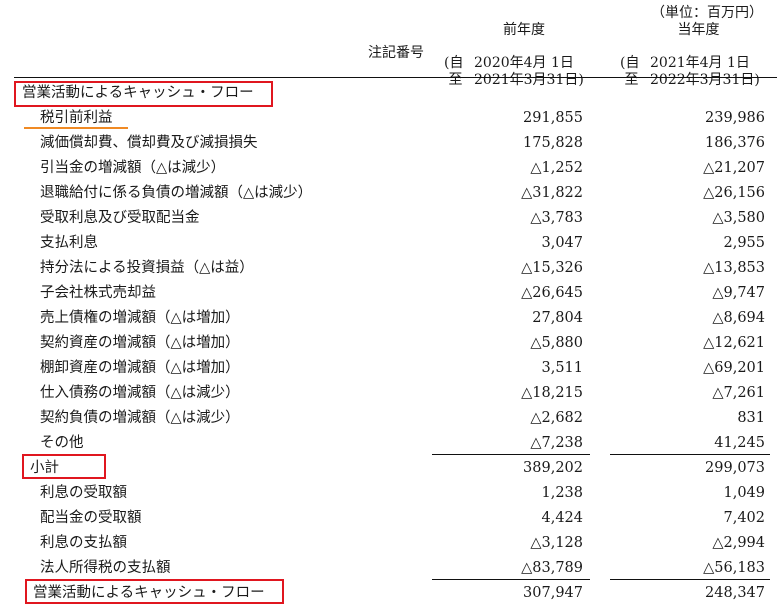 The image size is (777, 606). What do you see at coordinates (751, 418) in the screenshot?
I see `current-year-value: 831` at bounding box center [751, 418].